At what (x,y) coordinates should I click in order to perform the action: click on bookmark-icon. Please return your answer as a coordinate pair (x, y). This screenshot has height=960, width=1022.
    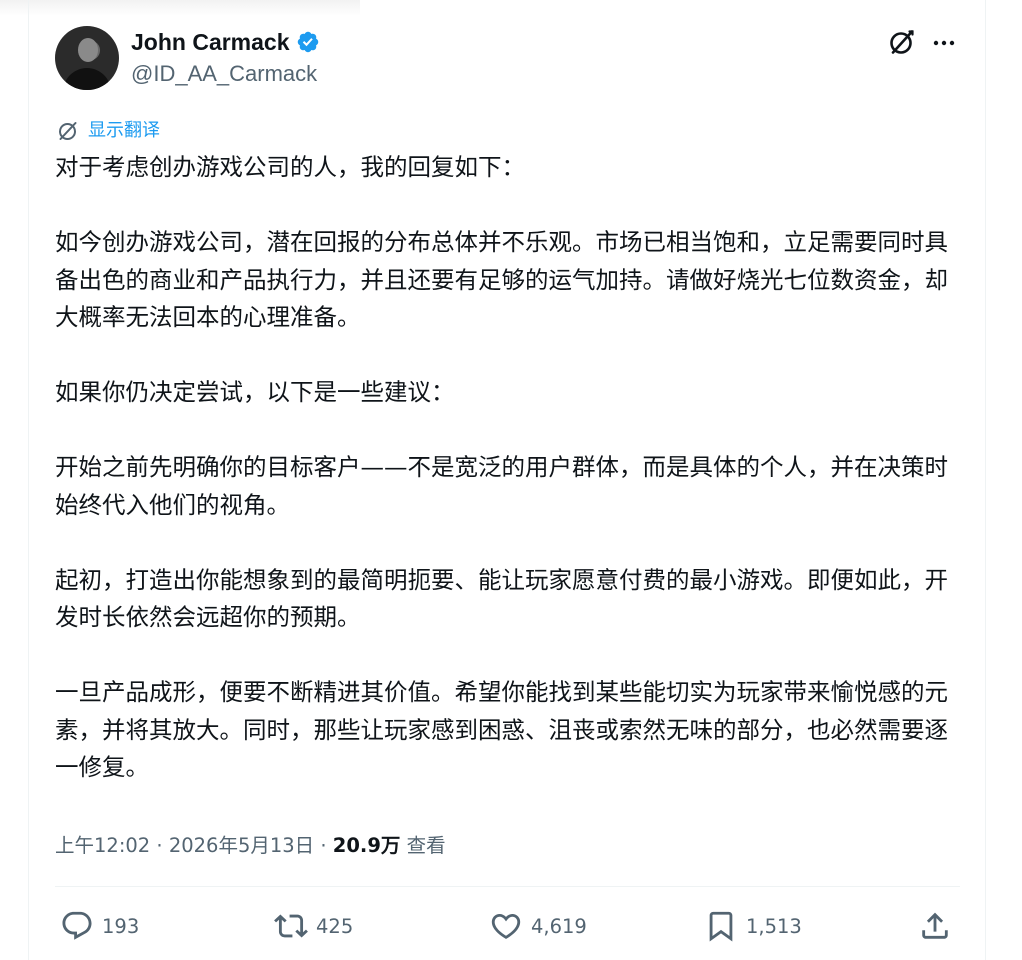
    Looking at the image, I should click on (721, 926).